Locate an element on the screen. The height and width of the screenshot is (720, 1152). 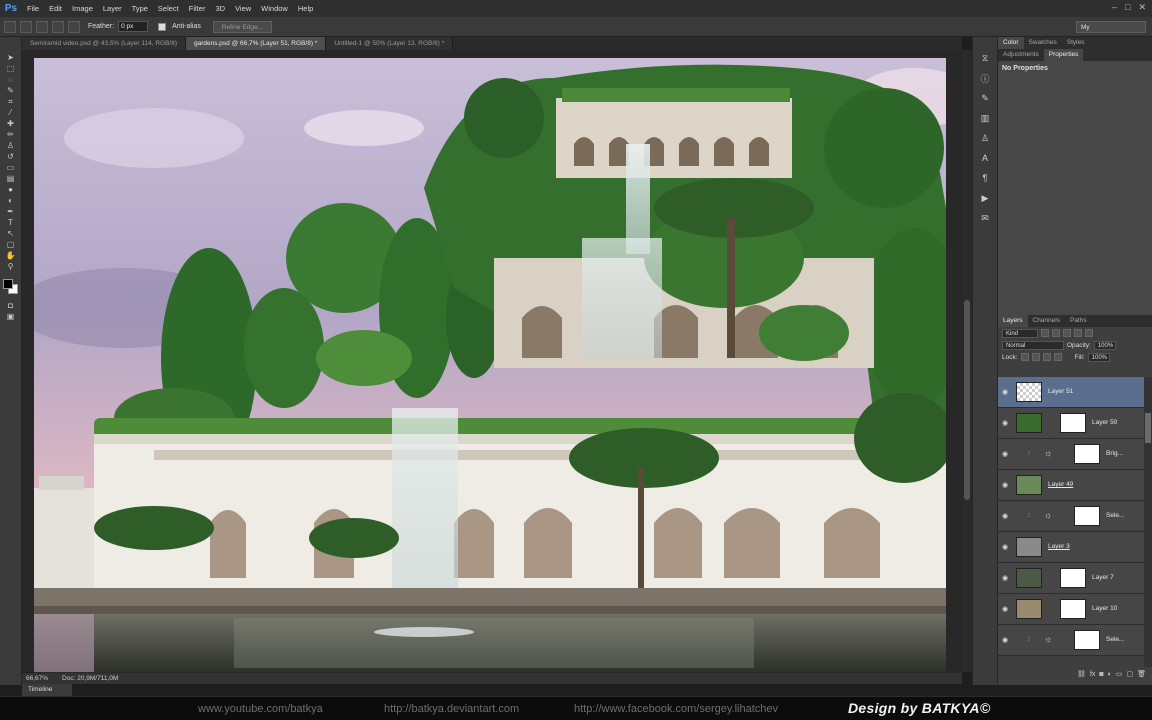
menu-select: Select is located at coordinates (168, 8).